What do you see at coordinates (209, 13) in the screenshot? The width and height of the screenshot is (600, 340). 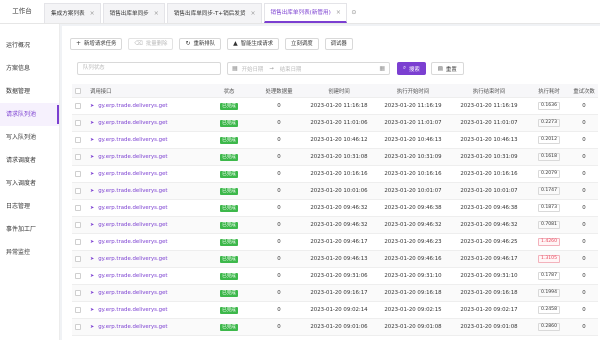 I see `tab-label: 销售出库单同步-T+销后发货` at bounding box center [209, 13].